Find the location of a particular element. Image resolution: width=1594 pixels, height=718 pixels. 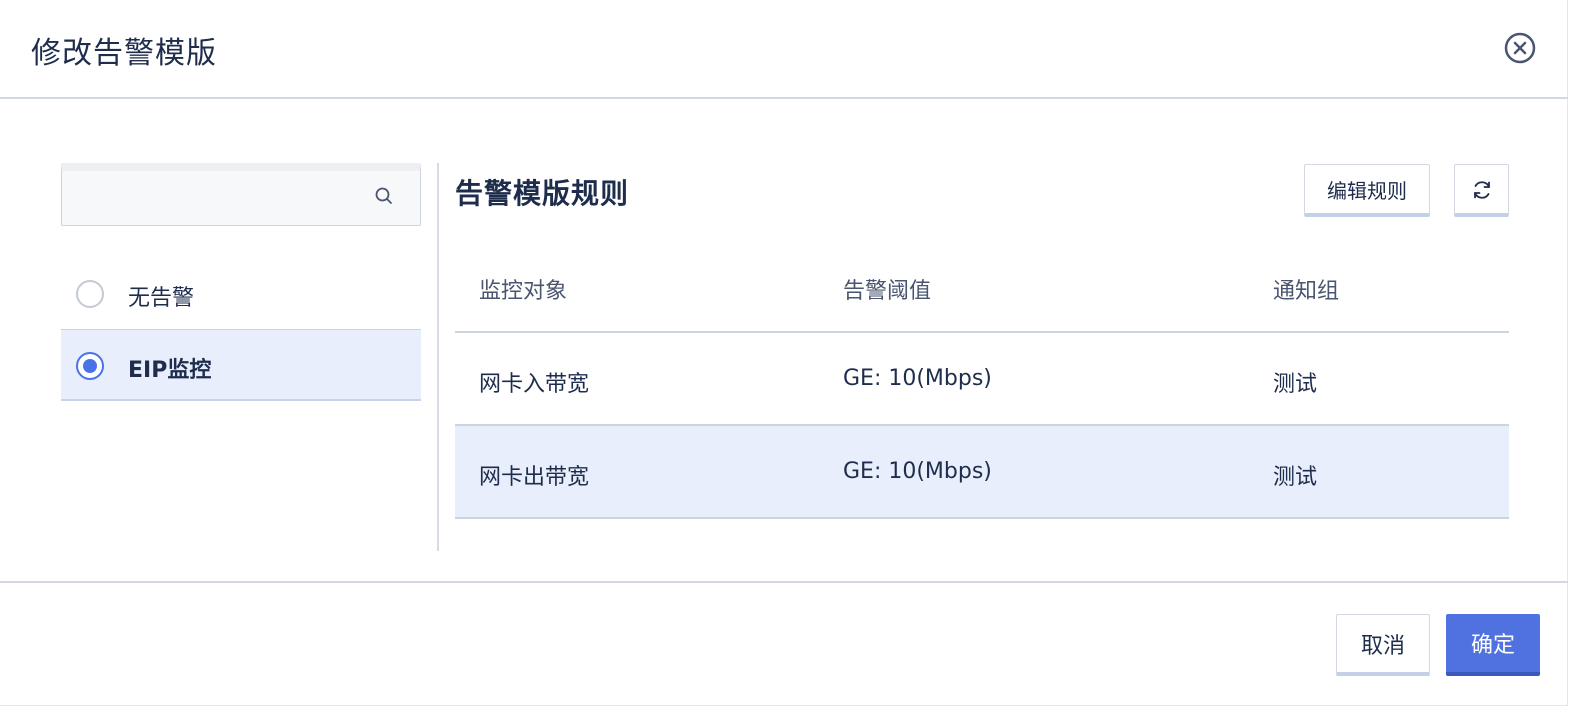

table-header: 监控对象 告警阈值 通知组 is located at coordinates (982, 286).